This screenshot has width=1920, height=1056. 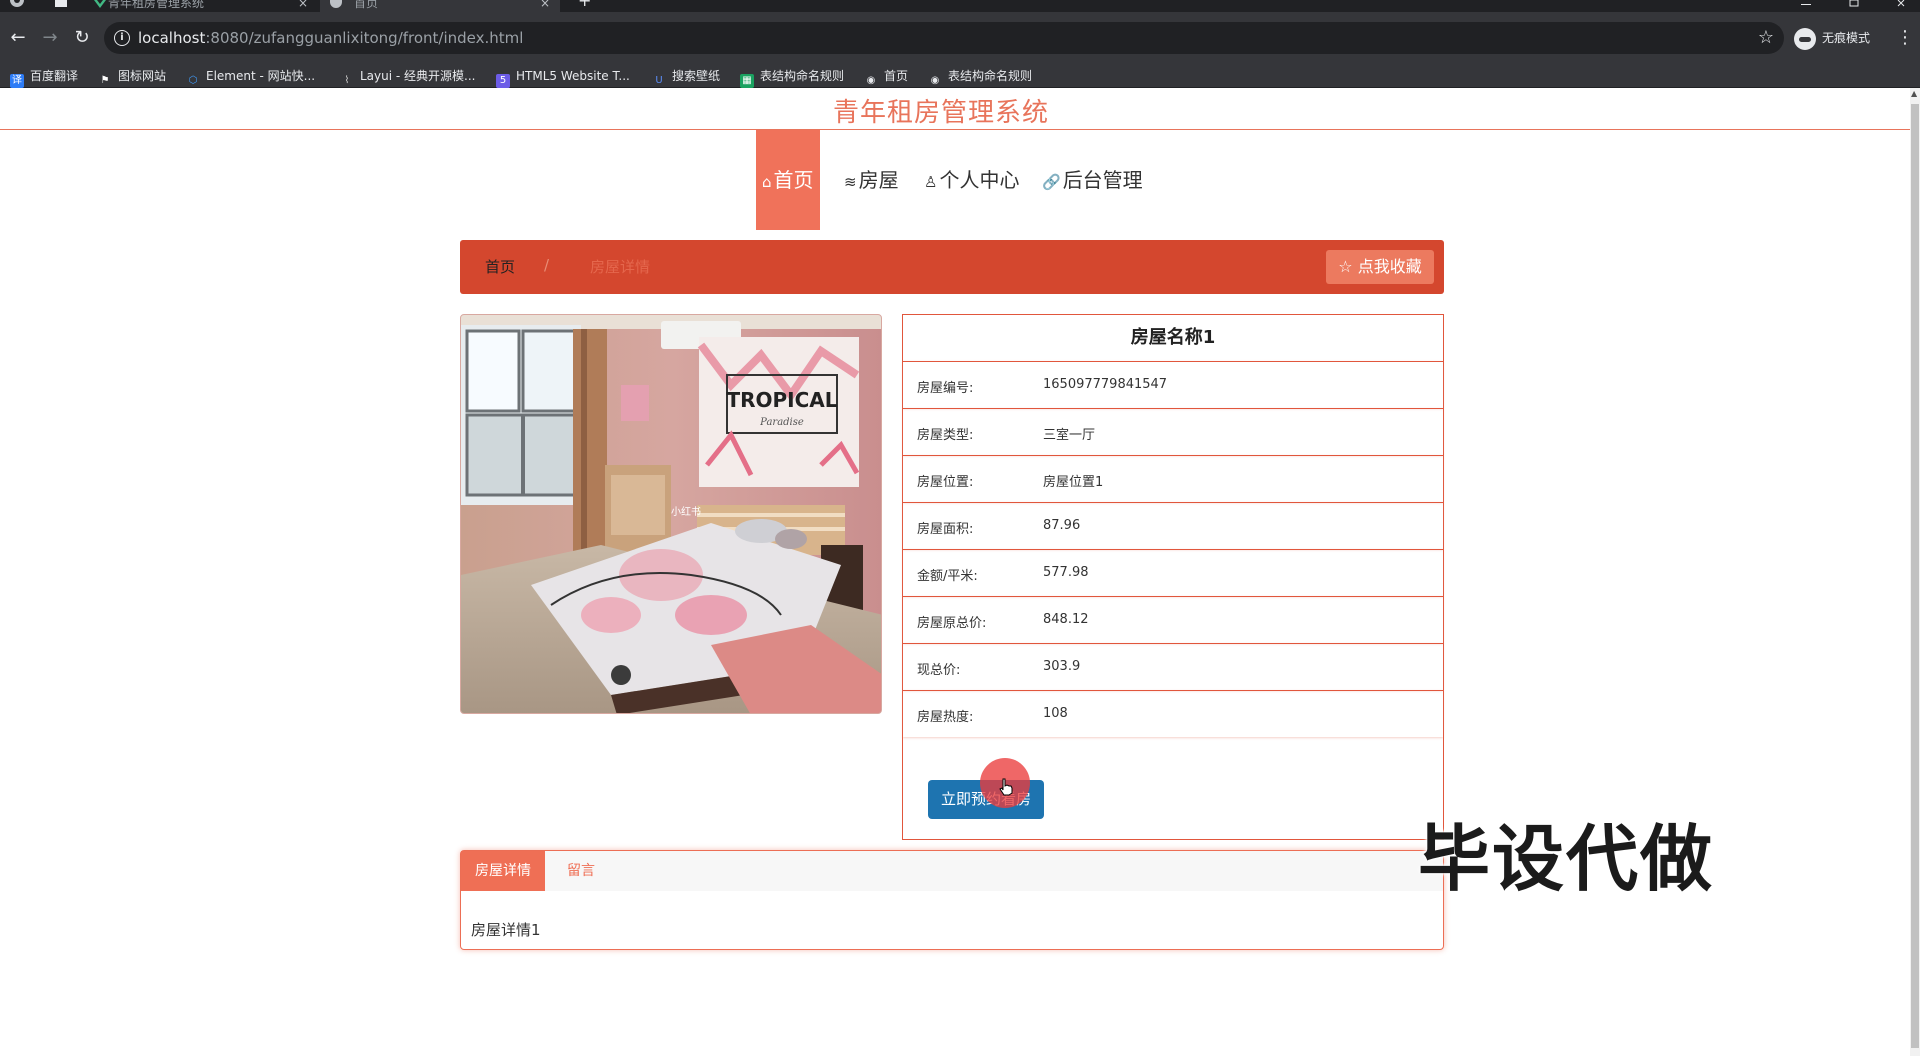 I want to click on minimize-icon, so click(x=1806, y=4).